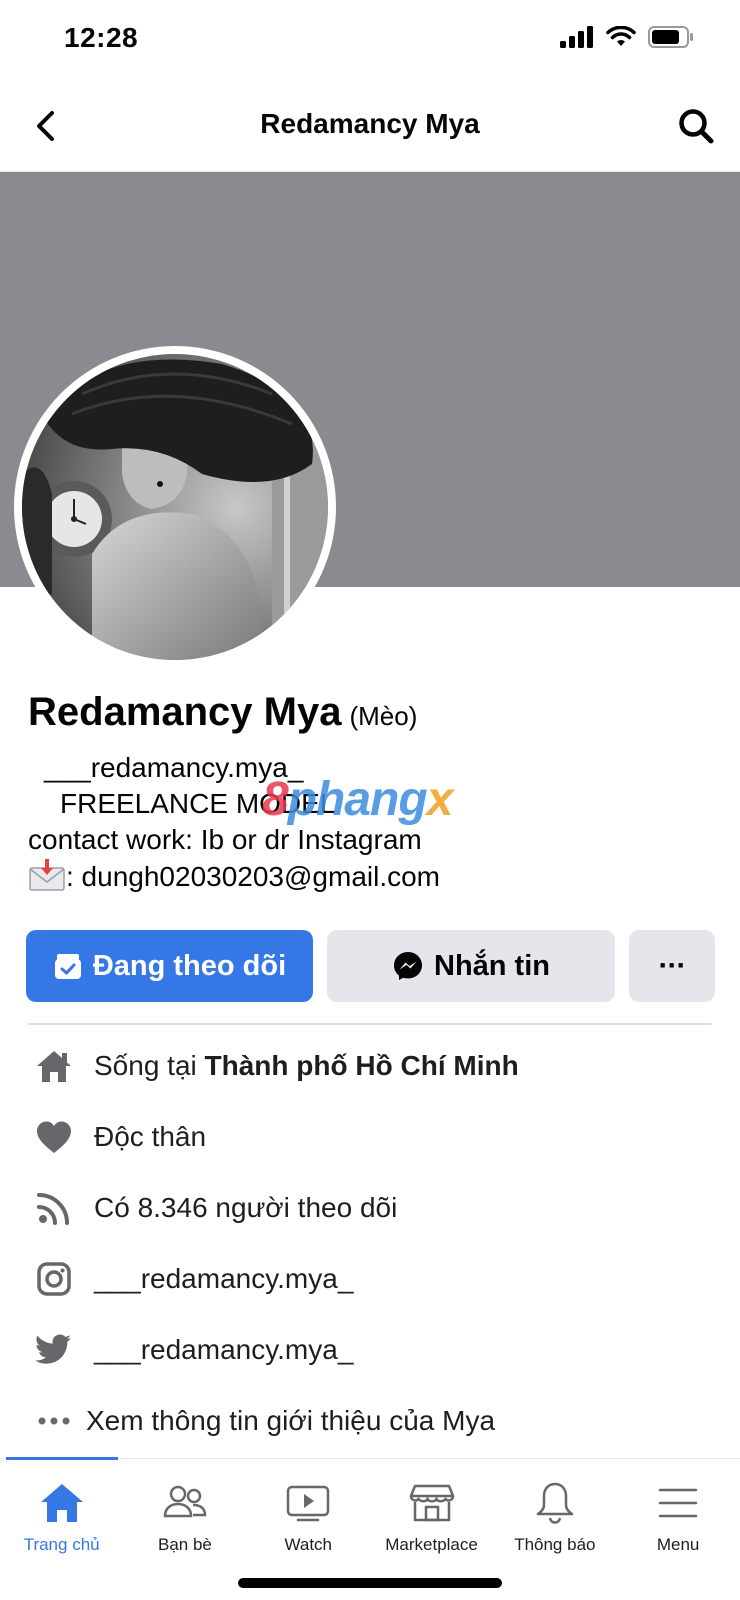 The image size is (740, 1600). Describe the element at coordinates (370, 40) in the screenshot. I see `status-bar: 12:28` at that location.